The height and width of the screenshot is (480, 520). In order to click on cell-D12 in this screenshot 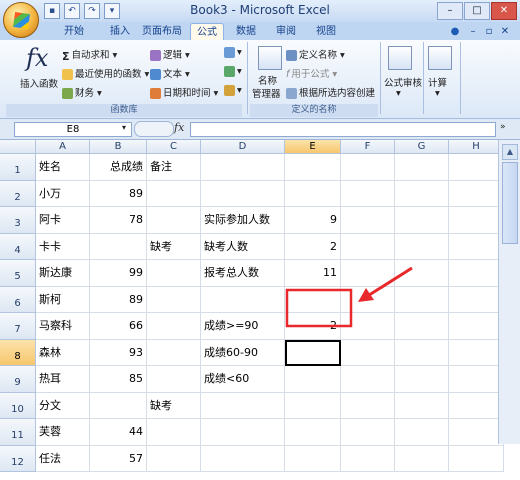, I will do `click(243, 458)`.